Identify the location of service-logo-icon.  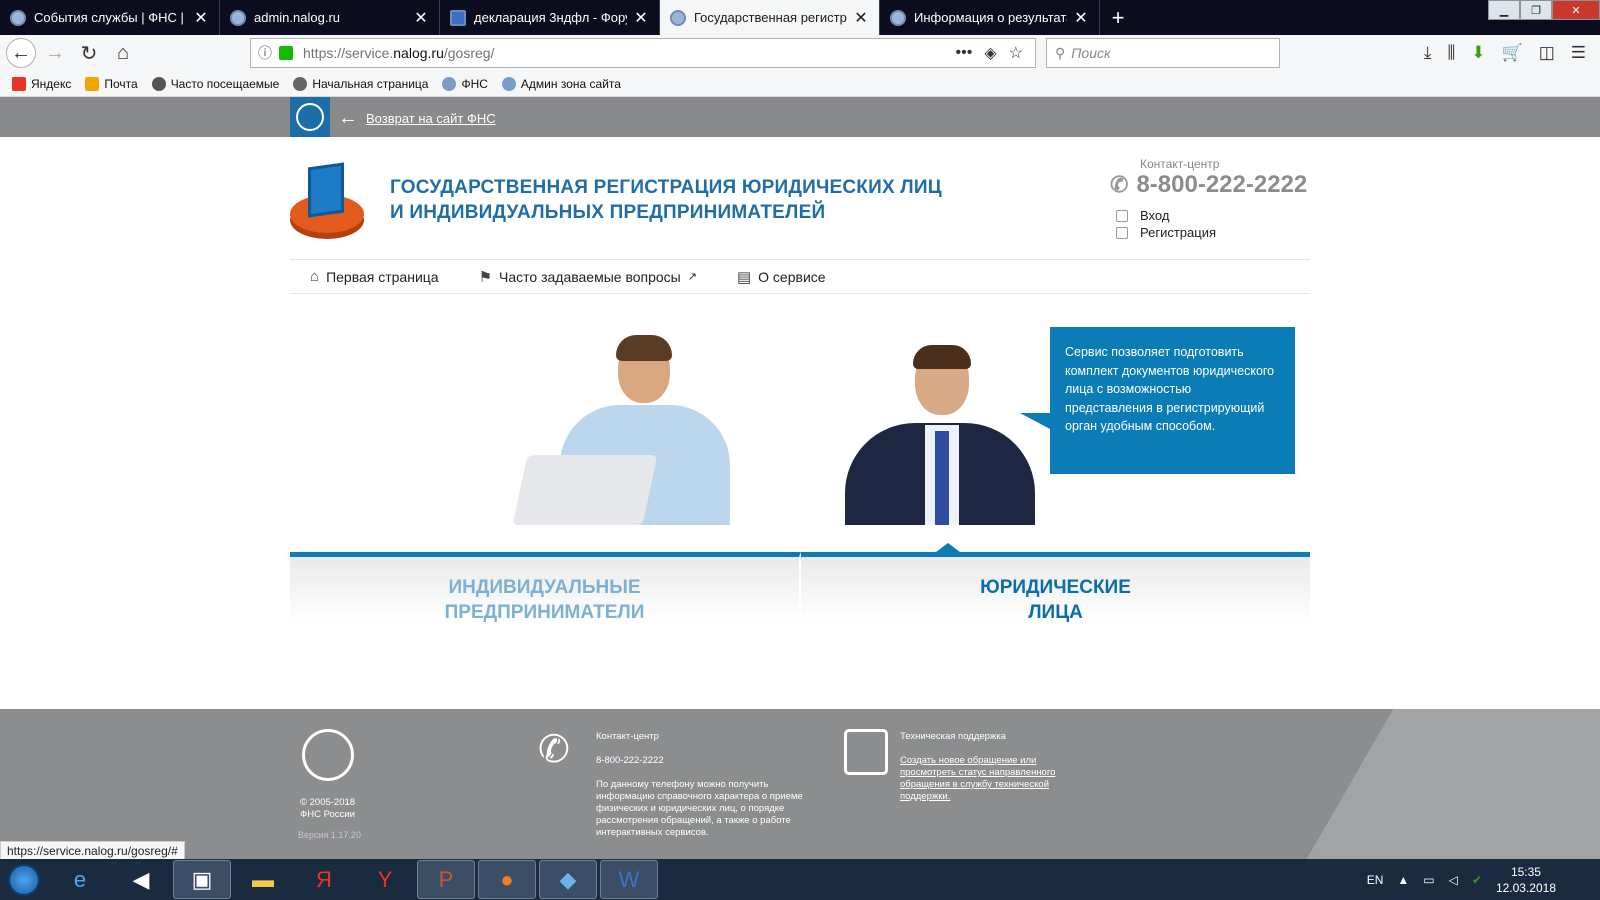
(328, 198).